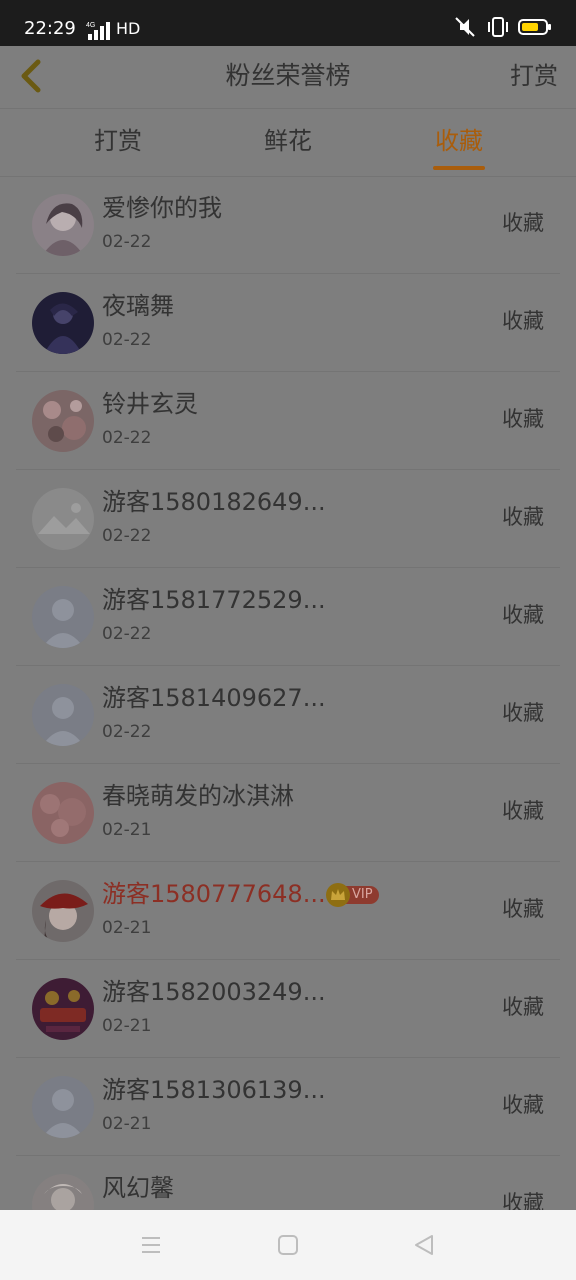 The width and height of the screenshot is (576, 1280). I want to click on list-item: 春晓萌发的冰淇淋 02-21 收藏, so click(288, 813).